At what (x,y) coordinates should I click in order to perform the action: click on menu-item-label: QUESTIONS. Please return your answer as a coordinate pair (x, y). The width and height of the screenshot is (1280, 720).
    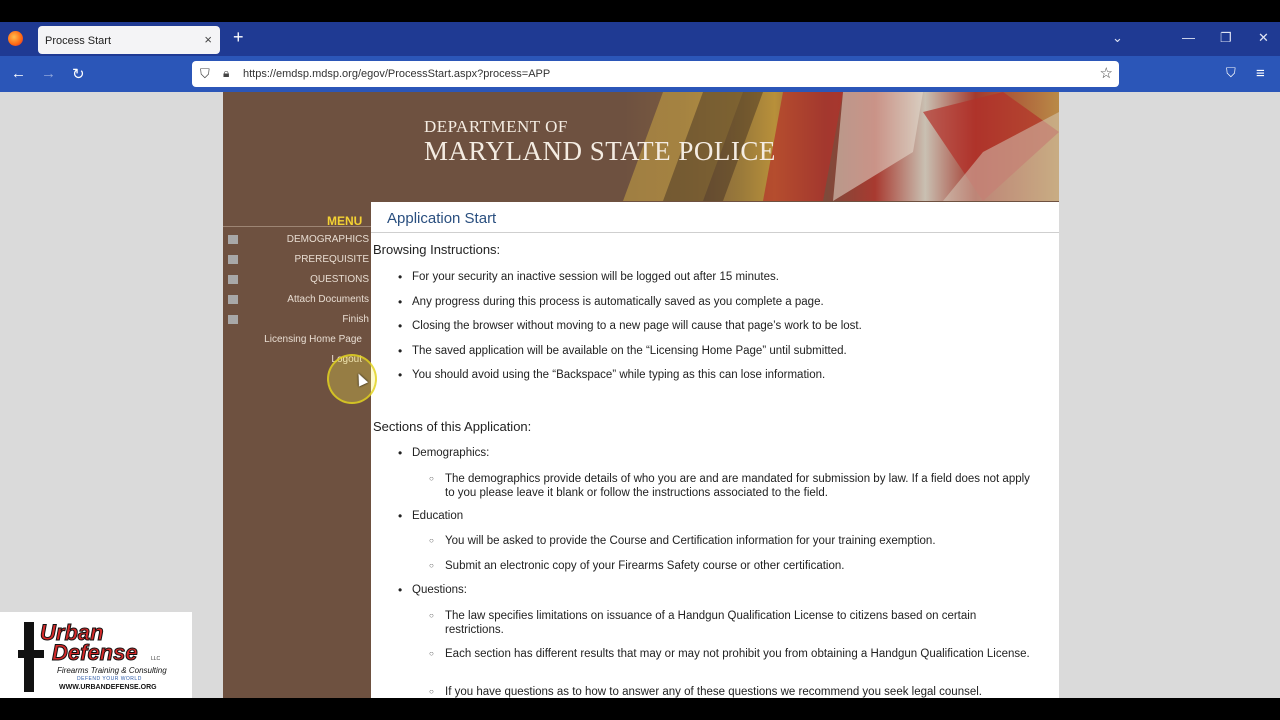
    Looking at the image, I should click on (339, 279).